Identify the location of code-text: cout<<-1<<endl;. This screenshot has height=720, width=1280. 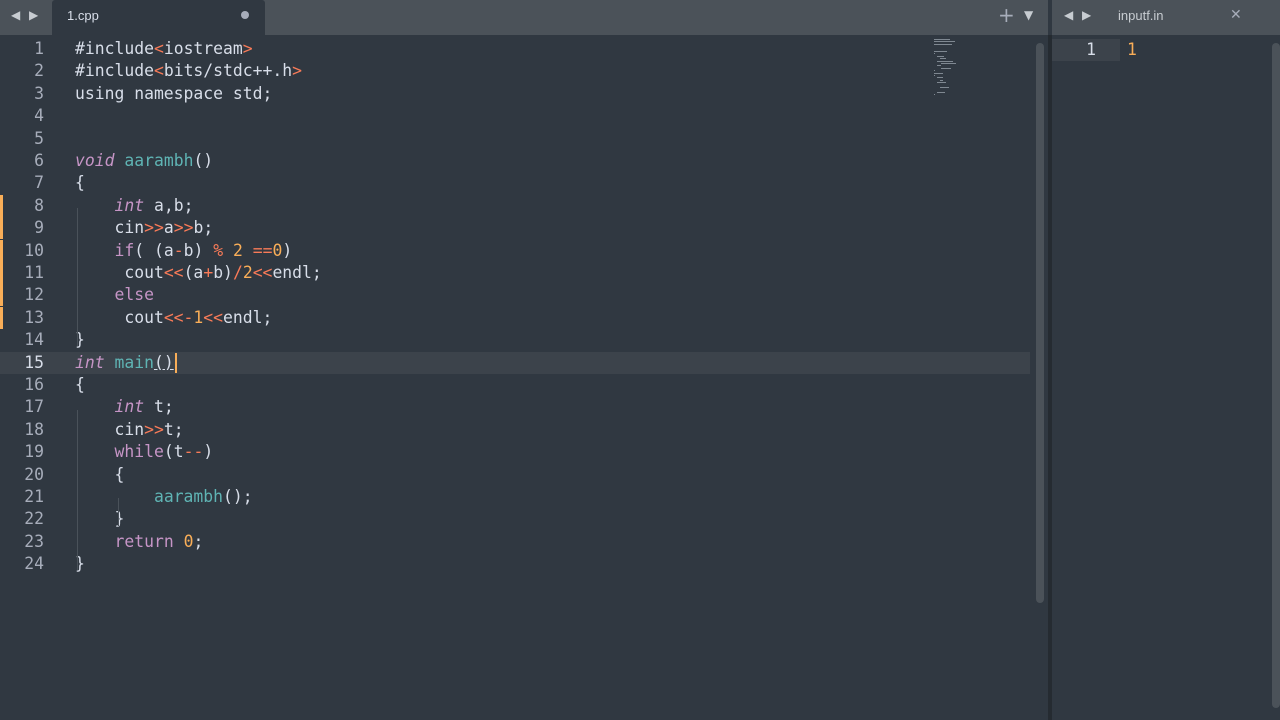
(173, 318).